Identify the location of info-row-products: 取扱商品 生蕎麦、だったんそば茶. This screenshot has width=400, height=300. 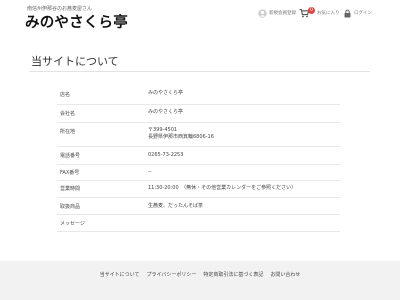
(198, 206).